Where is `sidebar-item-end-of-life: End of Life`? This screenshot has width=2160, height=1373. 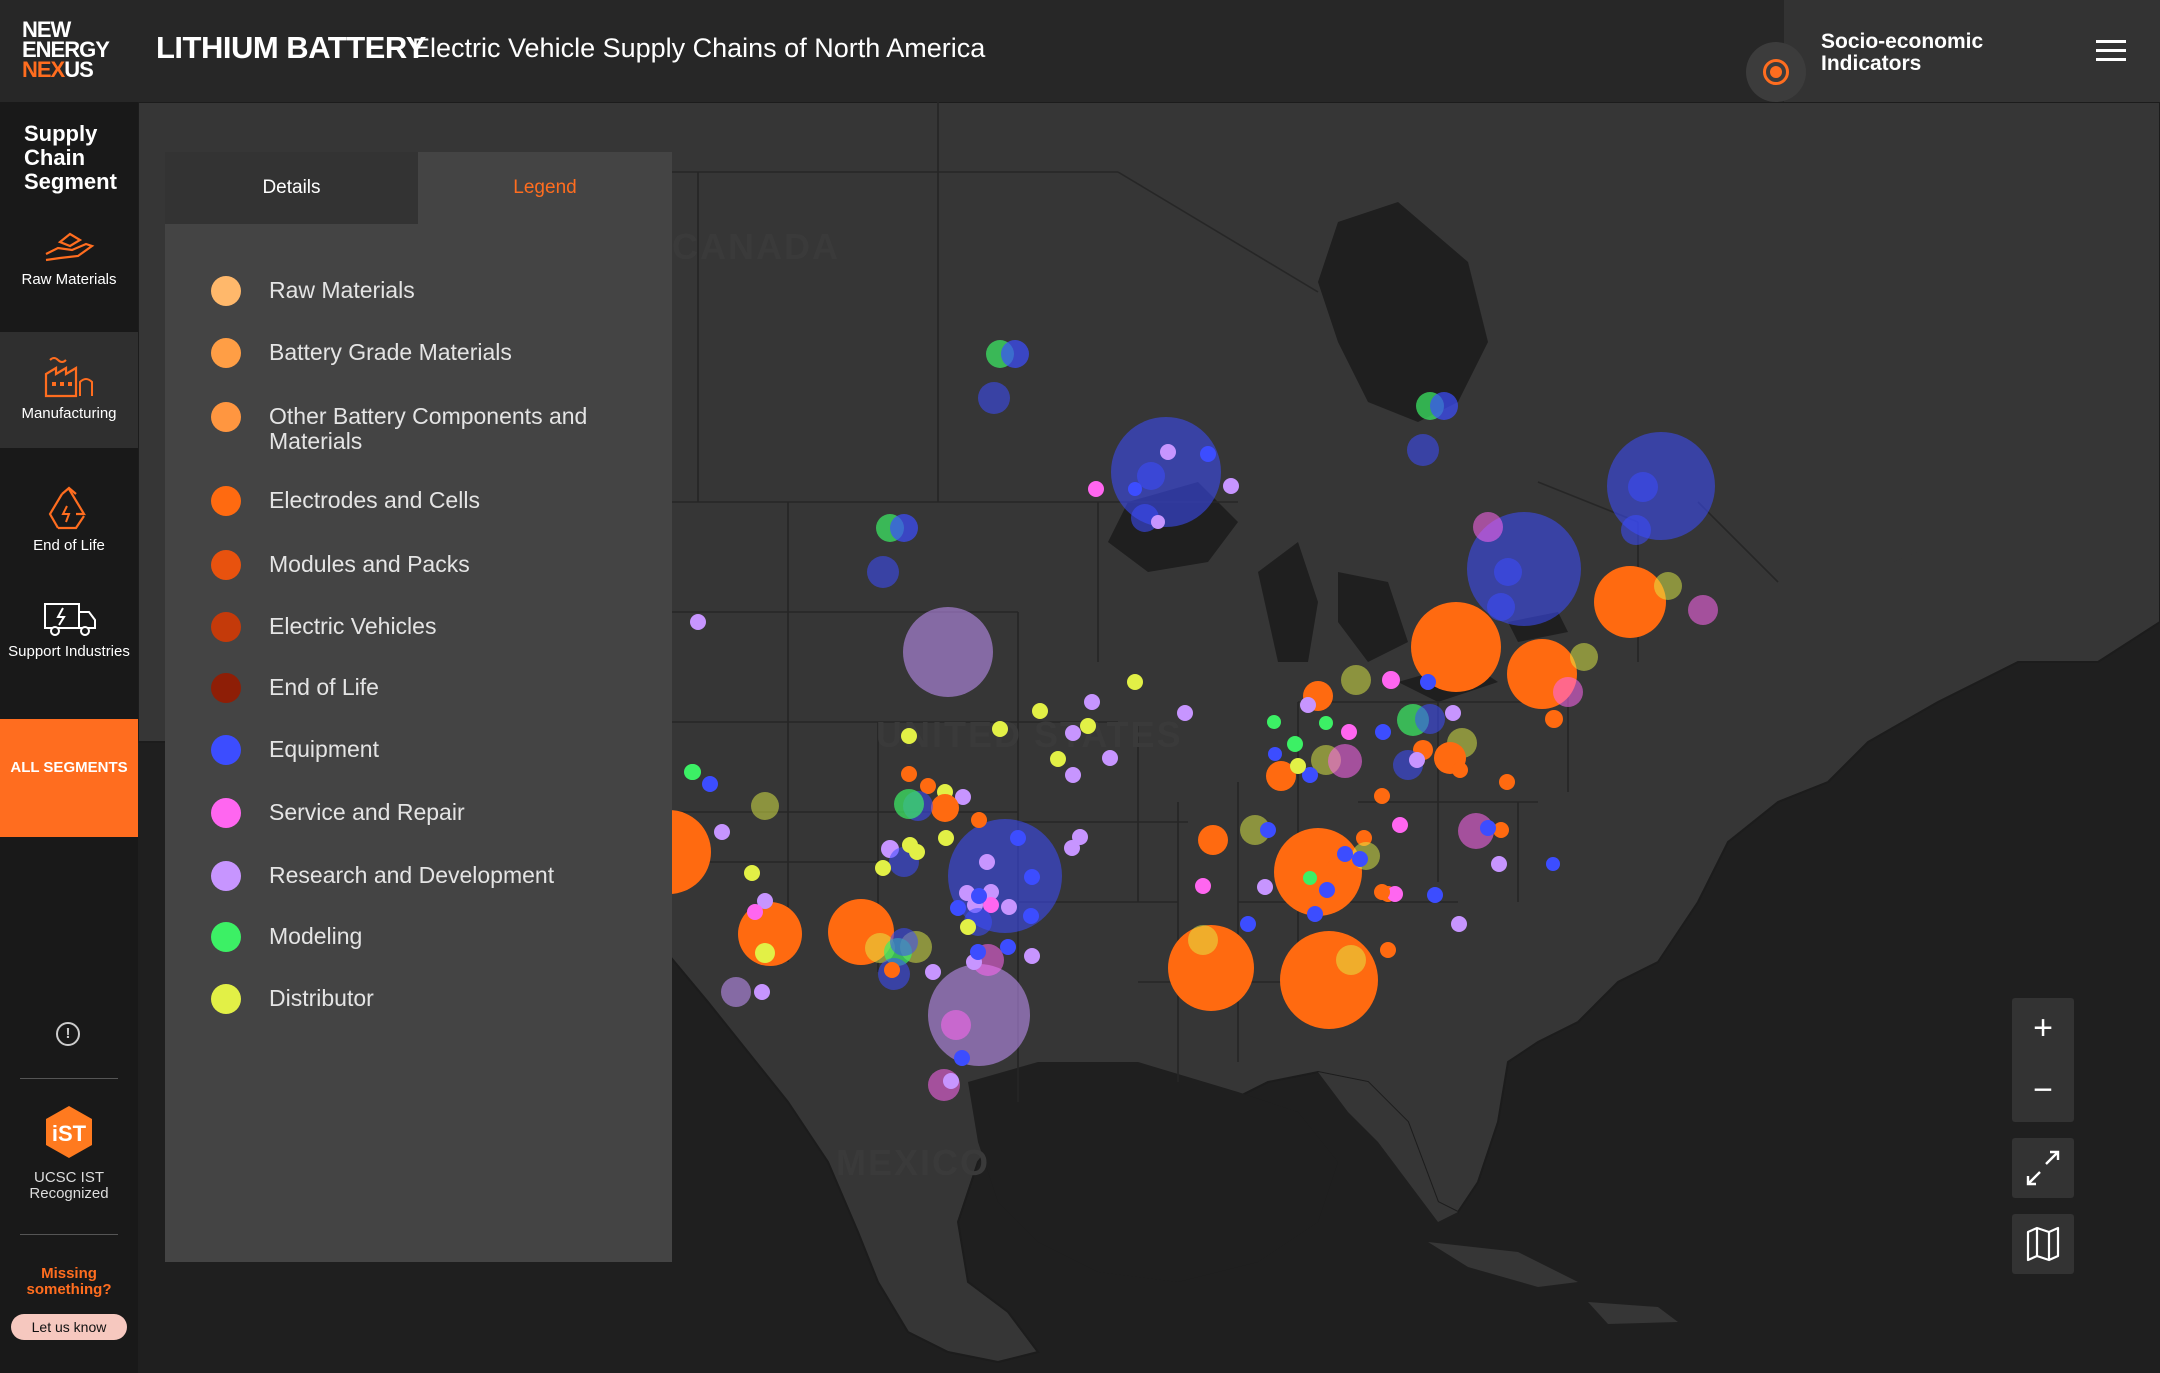 sidebar-item-end-of-life: End of Life is located at coordinates (69, 539).